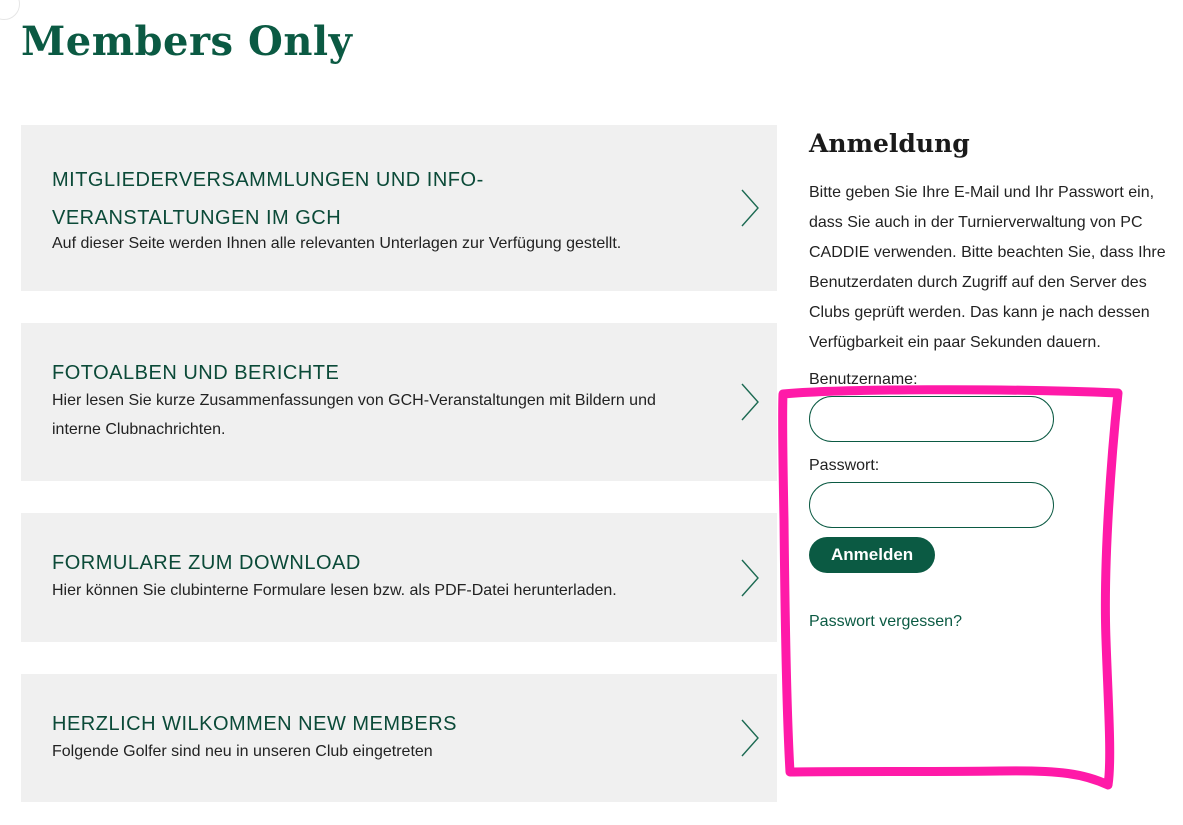  What do you see at coordinates (10, 10) in the screenshot?
I see `corner-decoration` at bounding box center [10, 10].